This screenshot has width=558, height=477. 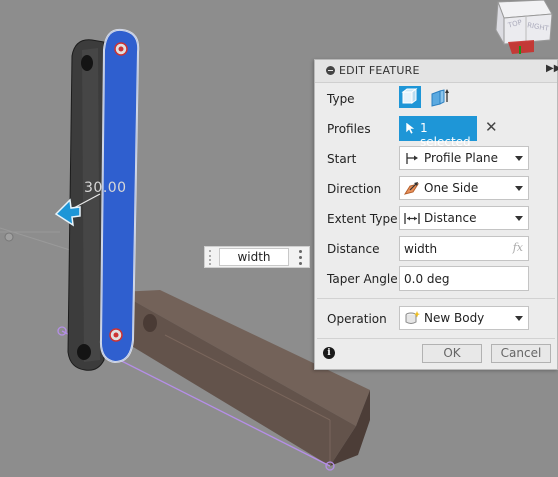 I want to click on dialog-title: EDIT FEATURE, so click(x=379, y=70).